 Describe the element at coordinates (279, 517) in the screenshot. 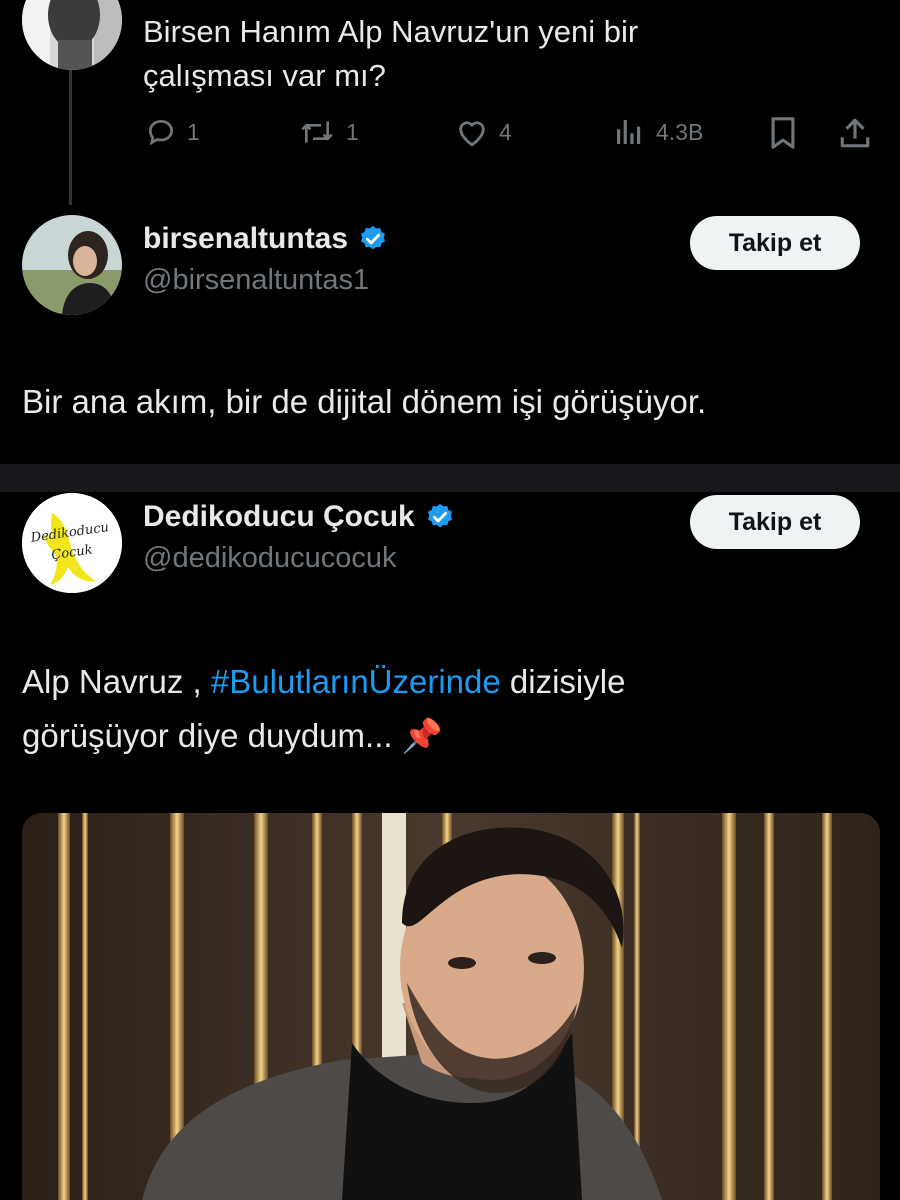

I see `display-name: Dedikoducu Çocuk` at that location.